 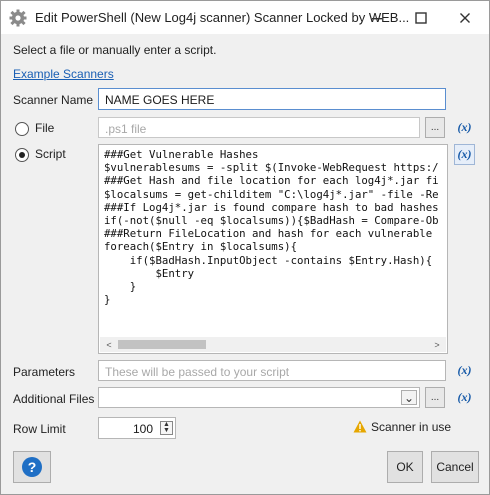 What do you see at coordinates (53, 100) in the screenshot?
I see `scanner-name-label: Scanner Name` at bounding box center [53, 100].